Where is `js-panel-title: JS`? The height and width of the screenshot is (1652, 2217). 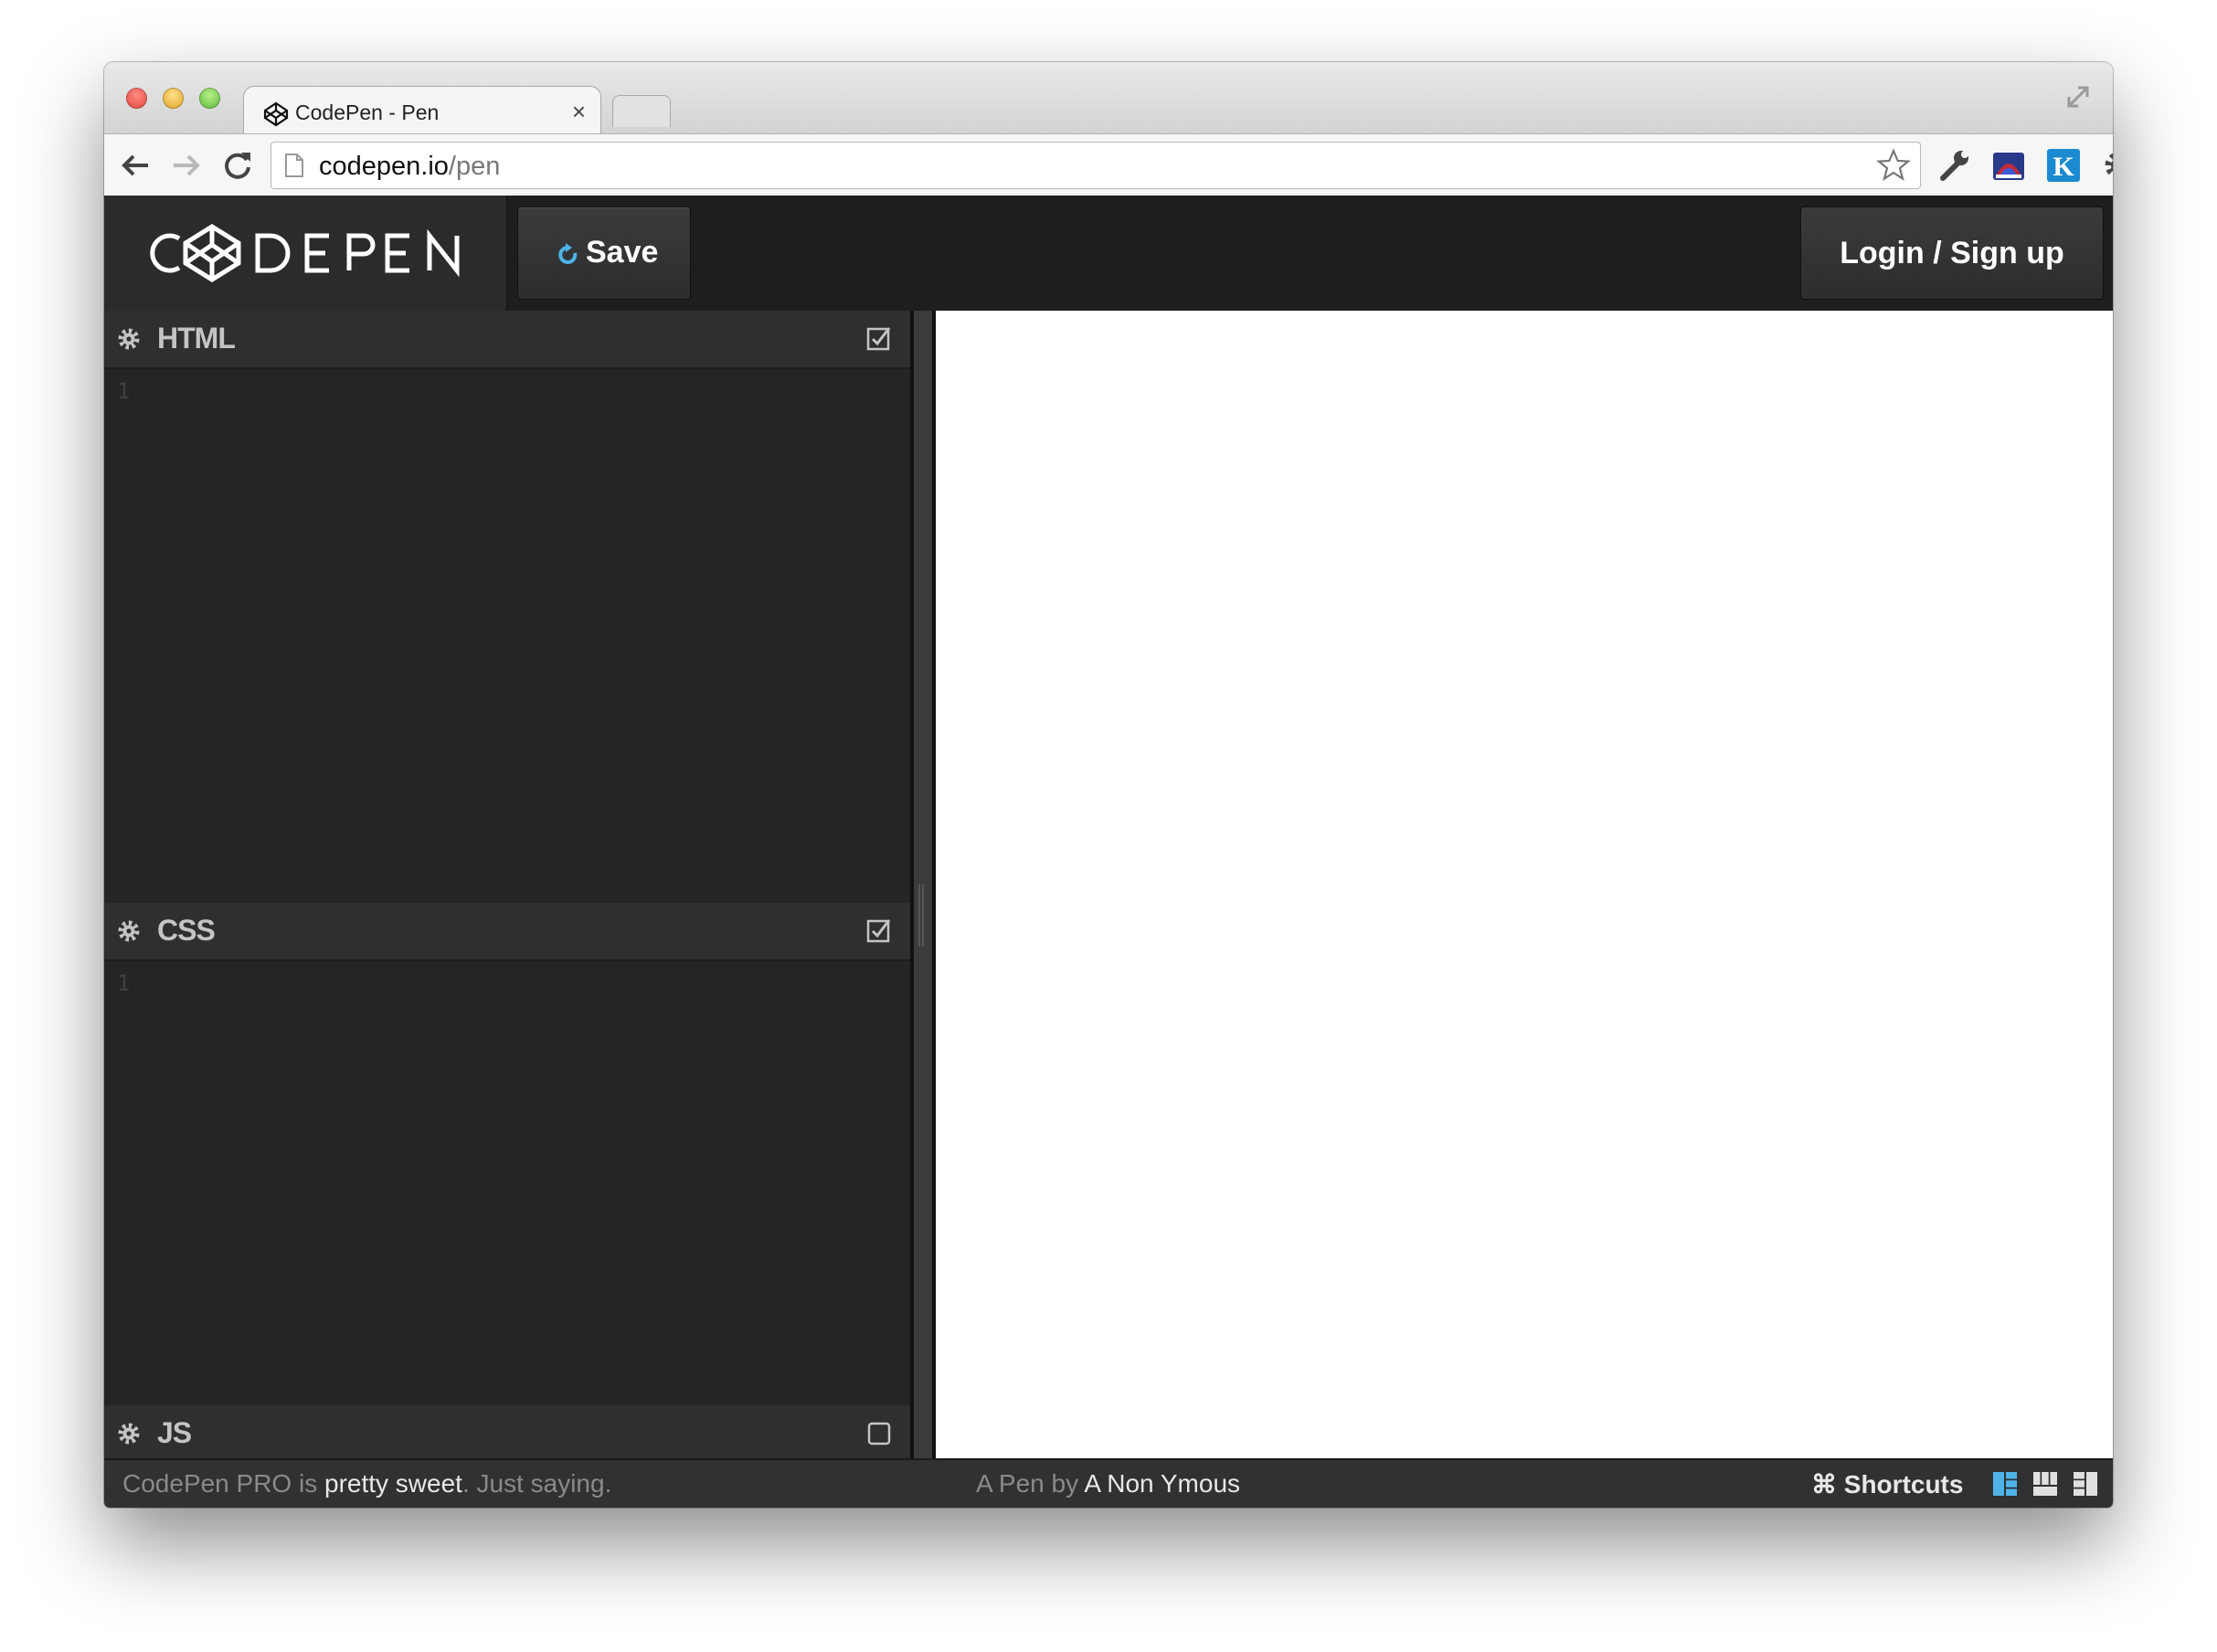 js-panel-title: JS is located at coordinates (174, 1433).